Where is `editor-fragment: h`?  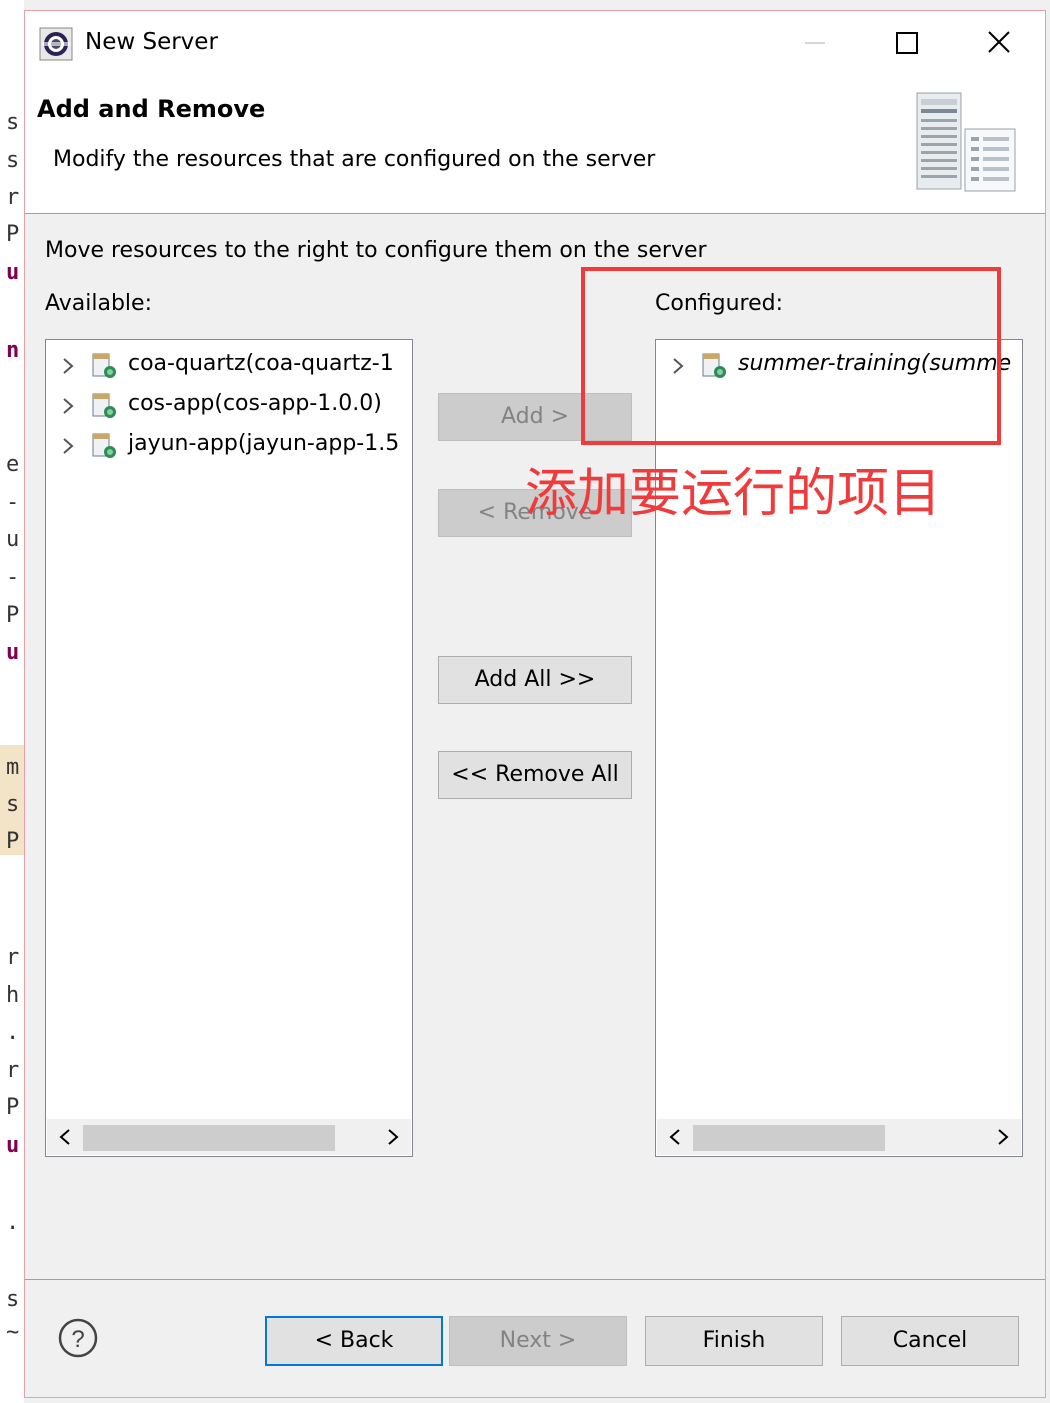
editor-fragment: h is located at coordinates (13, 995).